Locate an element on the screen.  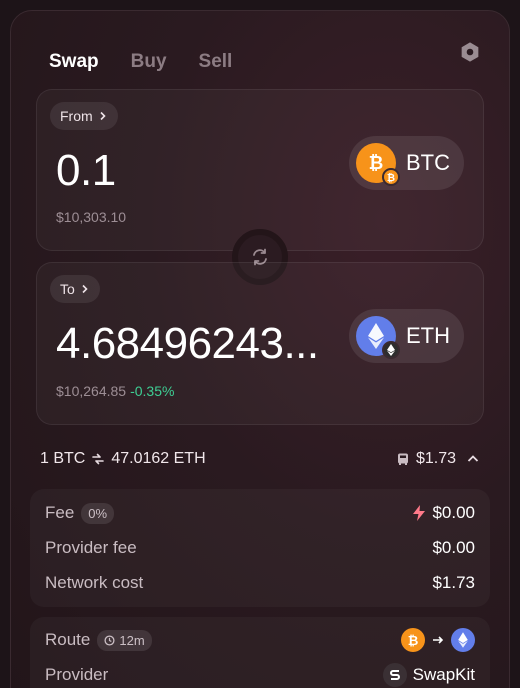
bitcoin-chain-icon: ₿ is located at coordinates (391, 177).